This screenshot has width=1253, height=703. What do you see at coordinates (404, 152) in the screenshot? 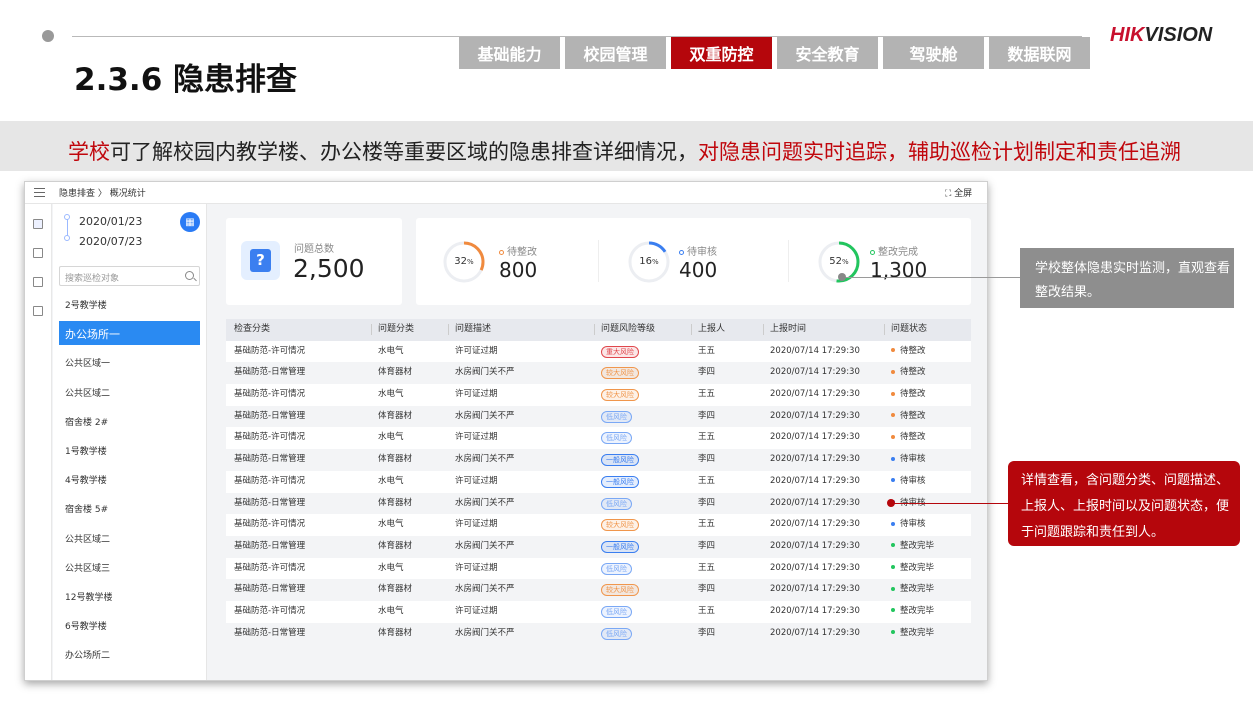
I see `banner-body: 可了解校园内教学楼、办公楼等重要区域的隐患排查详细情况，` at bounding box center [404, 152].